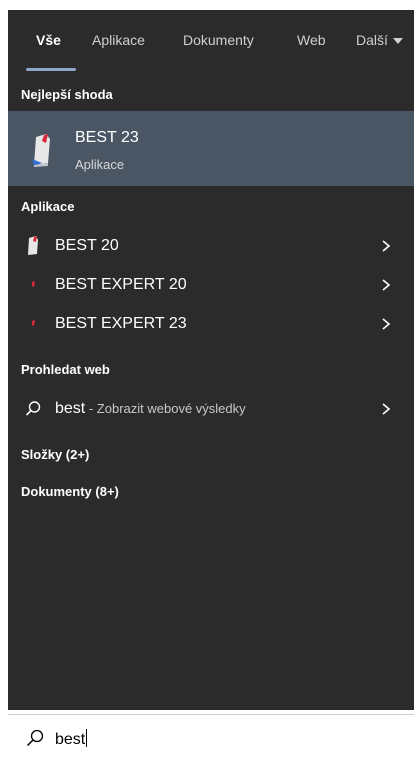 This screenshot has width=414, height=761. I want to click on web-search-item: best - Zobrazit webové výsledky, so click(211, 409).